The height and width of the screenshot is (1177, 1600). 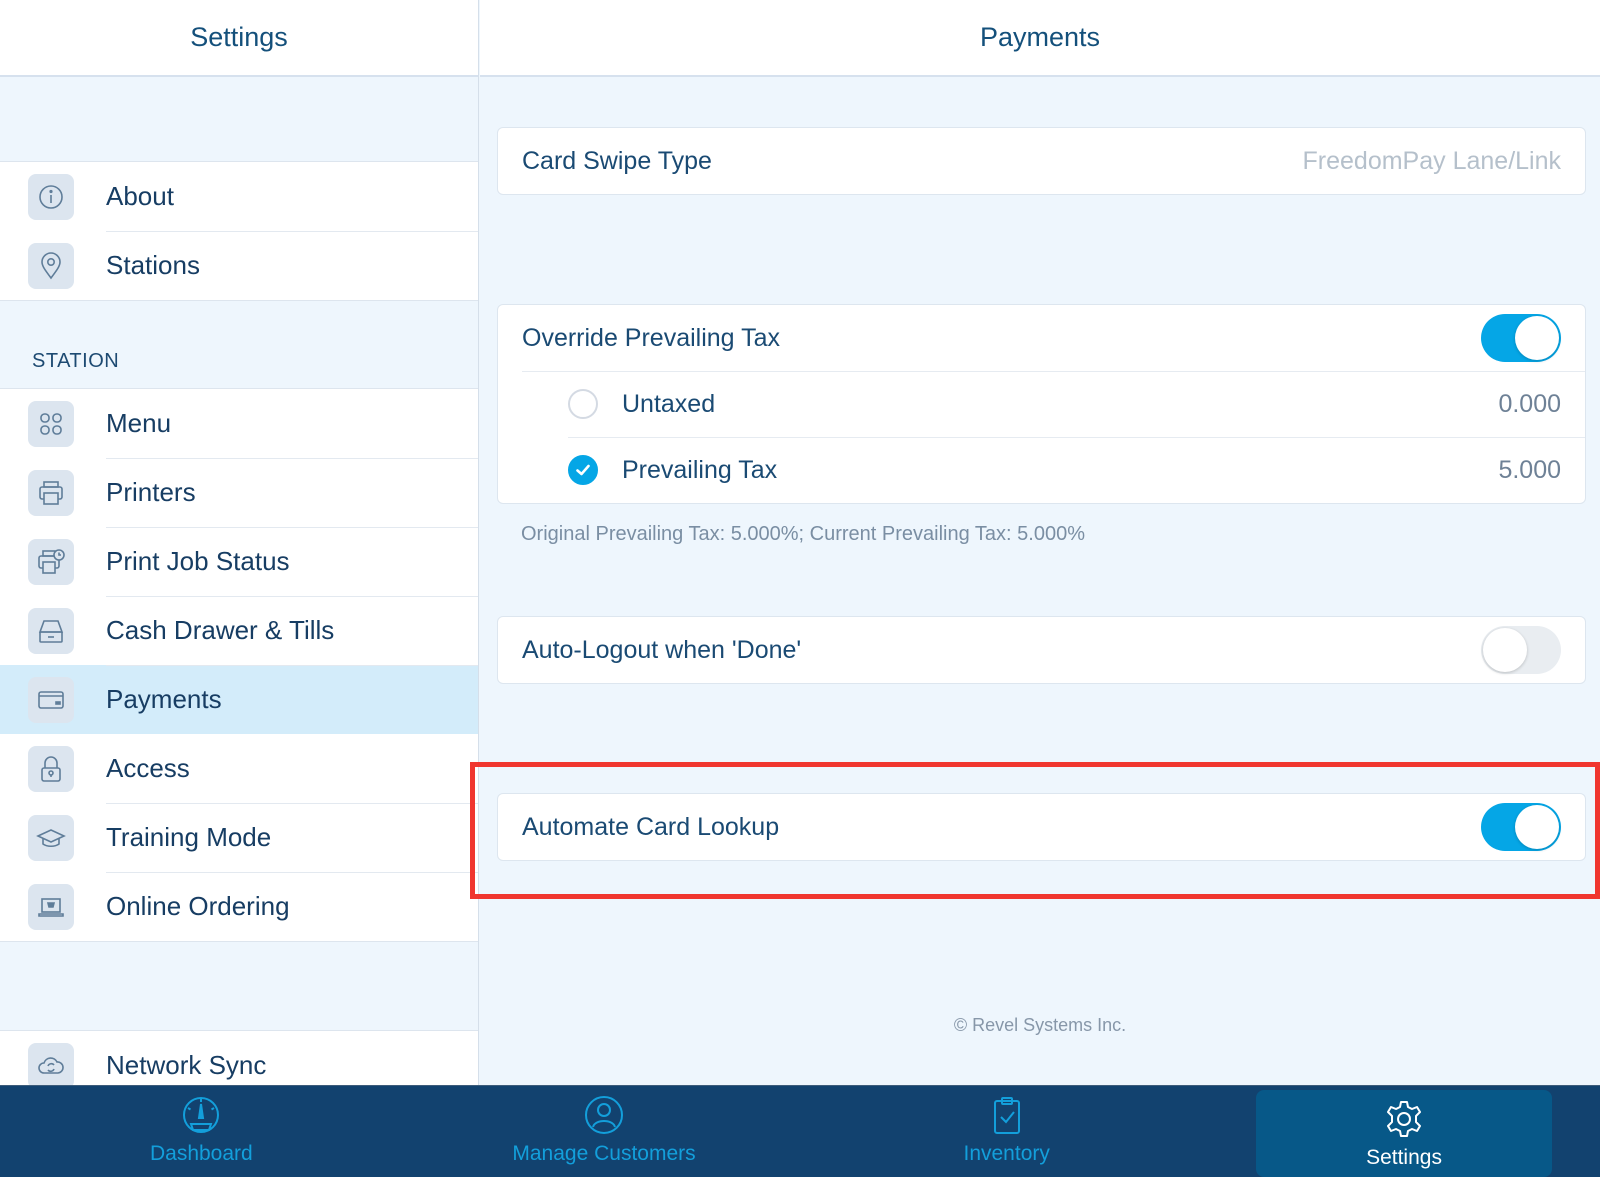 I want to click on tab-dashboard: Dashboard, so click(x=201, y=1131).